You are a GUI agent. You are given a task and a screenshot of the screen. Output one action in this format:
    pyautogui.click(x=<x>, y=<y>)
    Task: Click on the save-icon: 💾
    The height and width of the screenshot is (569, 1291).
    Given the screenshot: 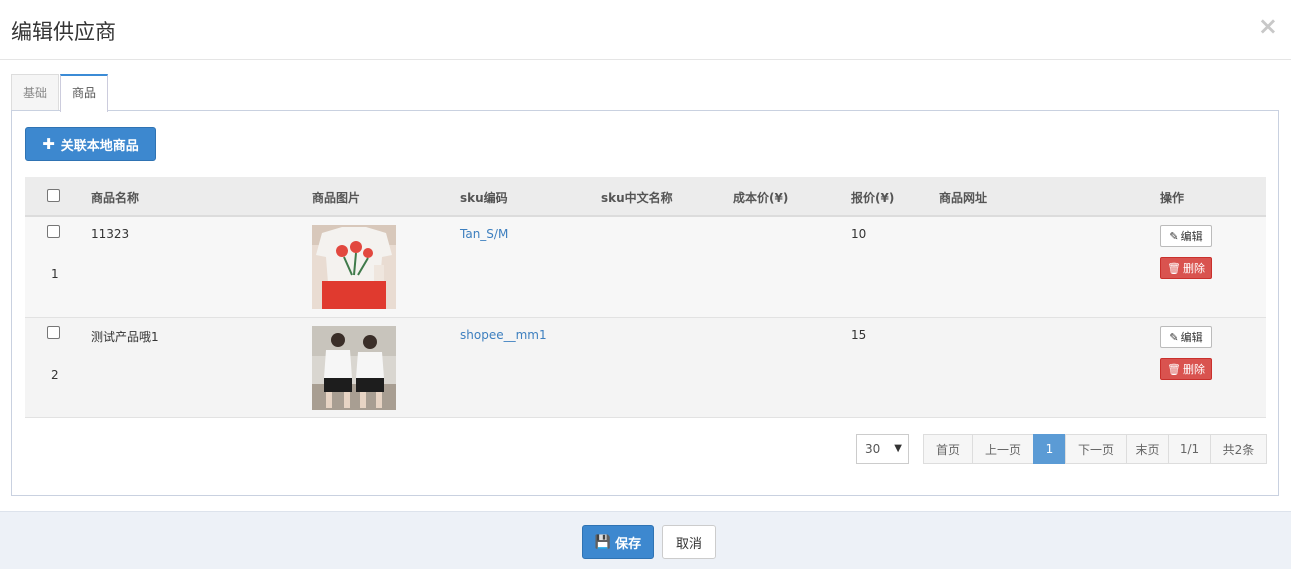 What is the action you would take?
    pyautogui.click(x=603, y=542)
    